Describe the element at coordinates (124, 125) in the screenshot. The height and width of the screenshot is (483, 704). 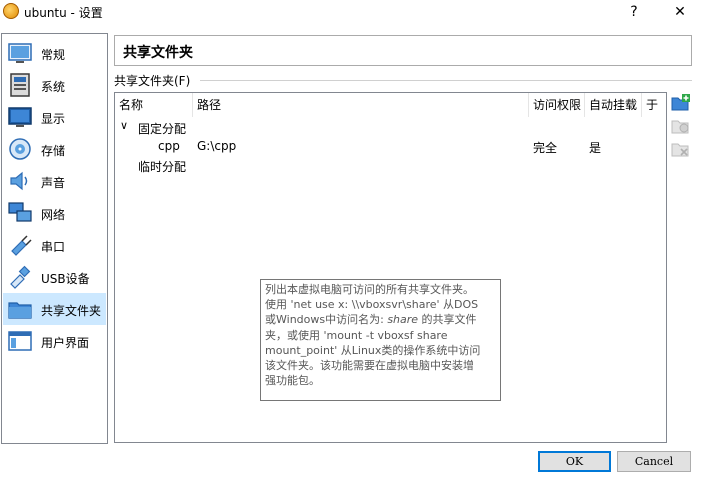
I see `chevron-down-icon: ∨` at that location.